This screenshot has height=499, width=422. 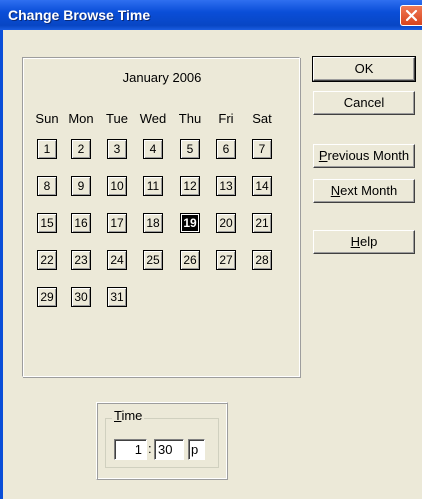 I want to click on day-button-20: 20, so click(x=226, y=223).